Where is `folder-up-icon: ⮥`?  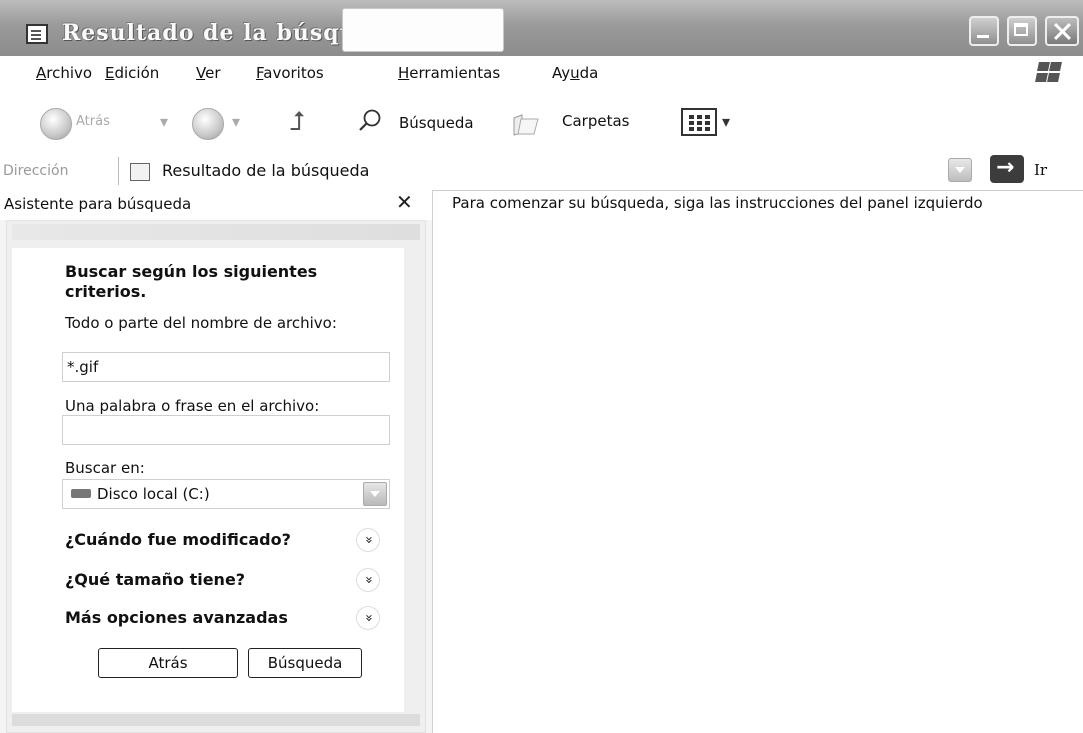
folder-up-icon: ⮥ is located at coordinates (297, 122).